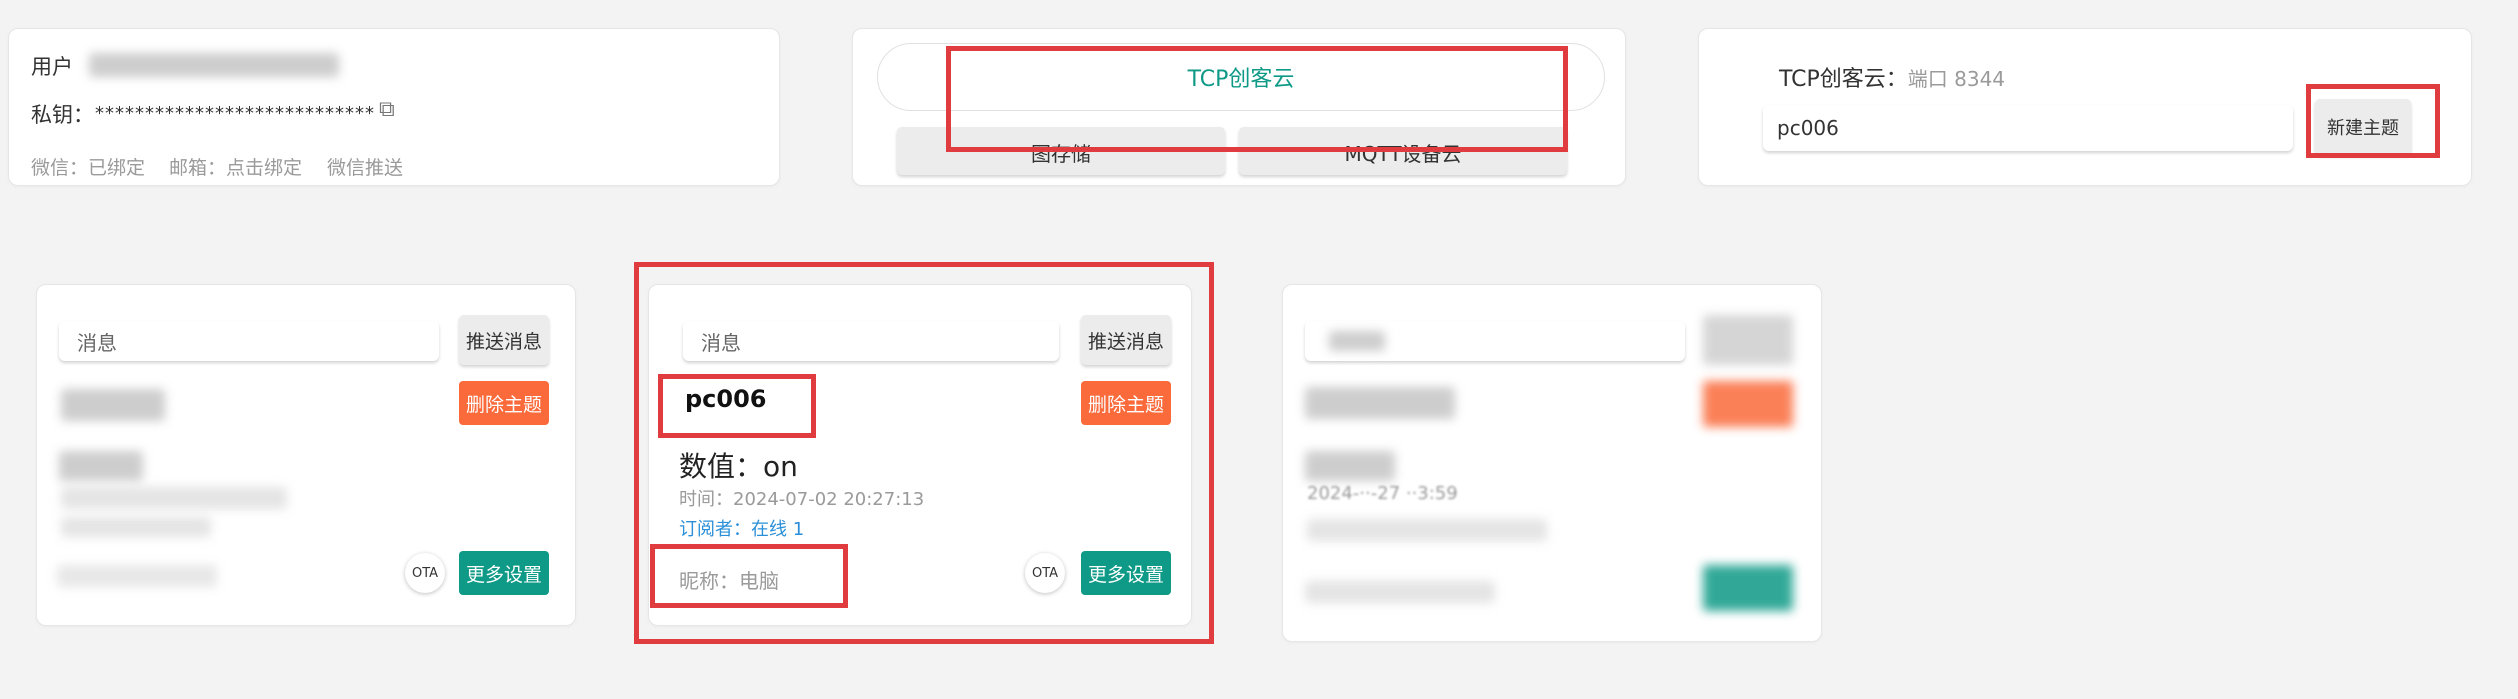  I want to click on push-message-button: 推送消息, so click(504, 340).